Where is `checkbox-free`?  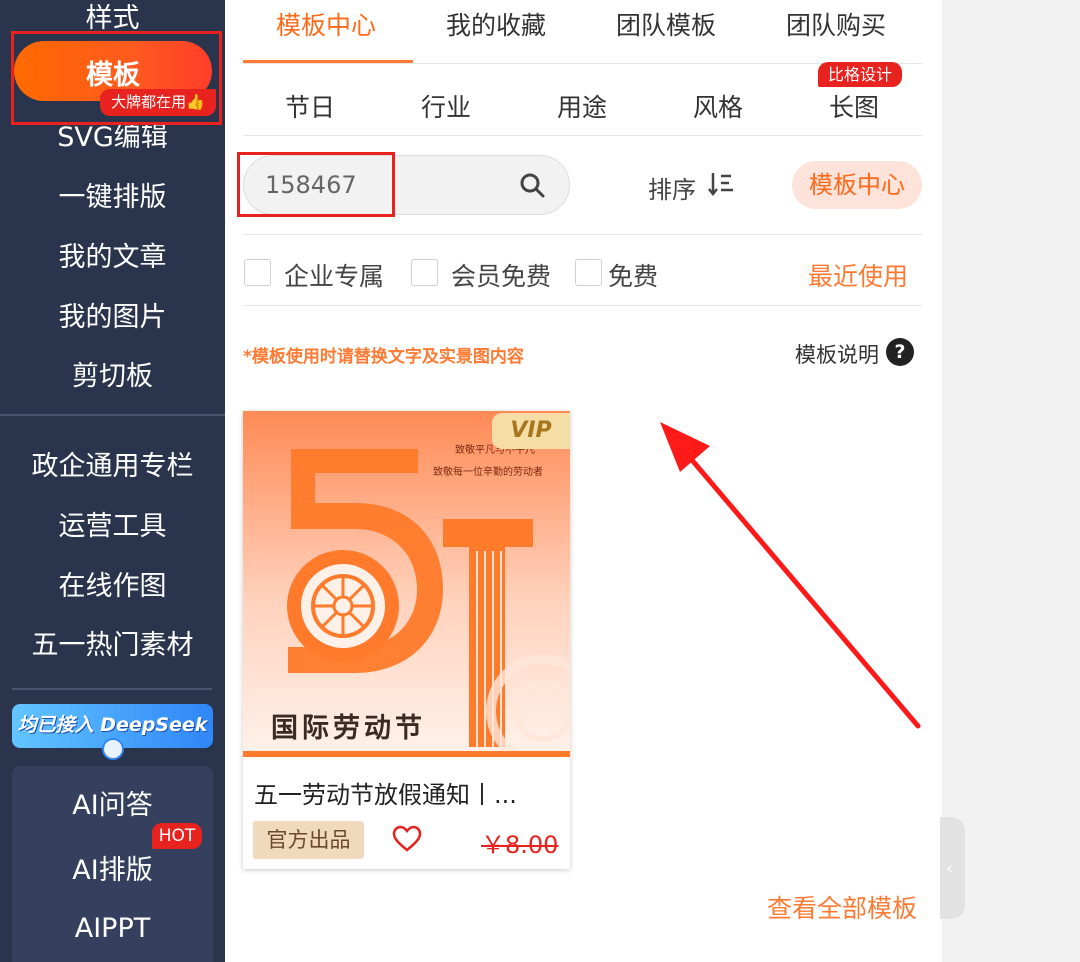 checkbox-free is located at coordinates (588, 272).